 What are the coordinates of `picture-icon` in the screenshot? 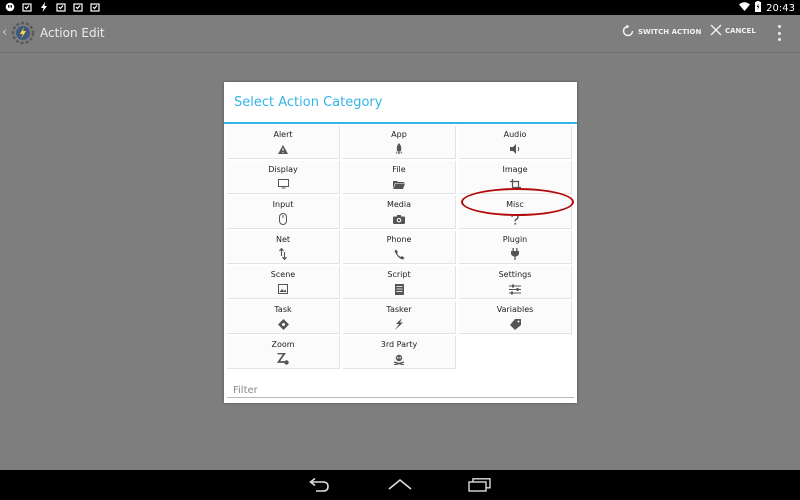 It's located at (283, 289).